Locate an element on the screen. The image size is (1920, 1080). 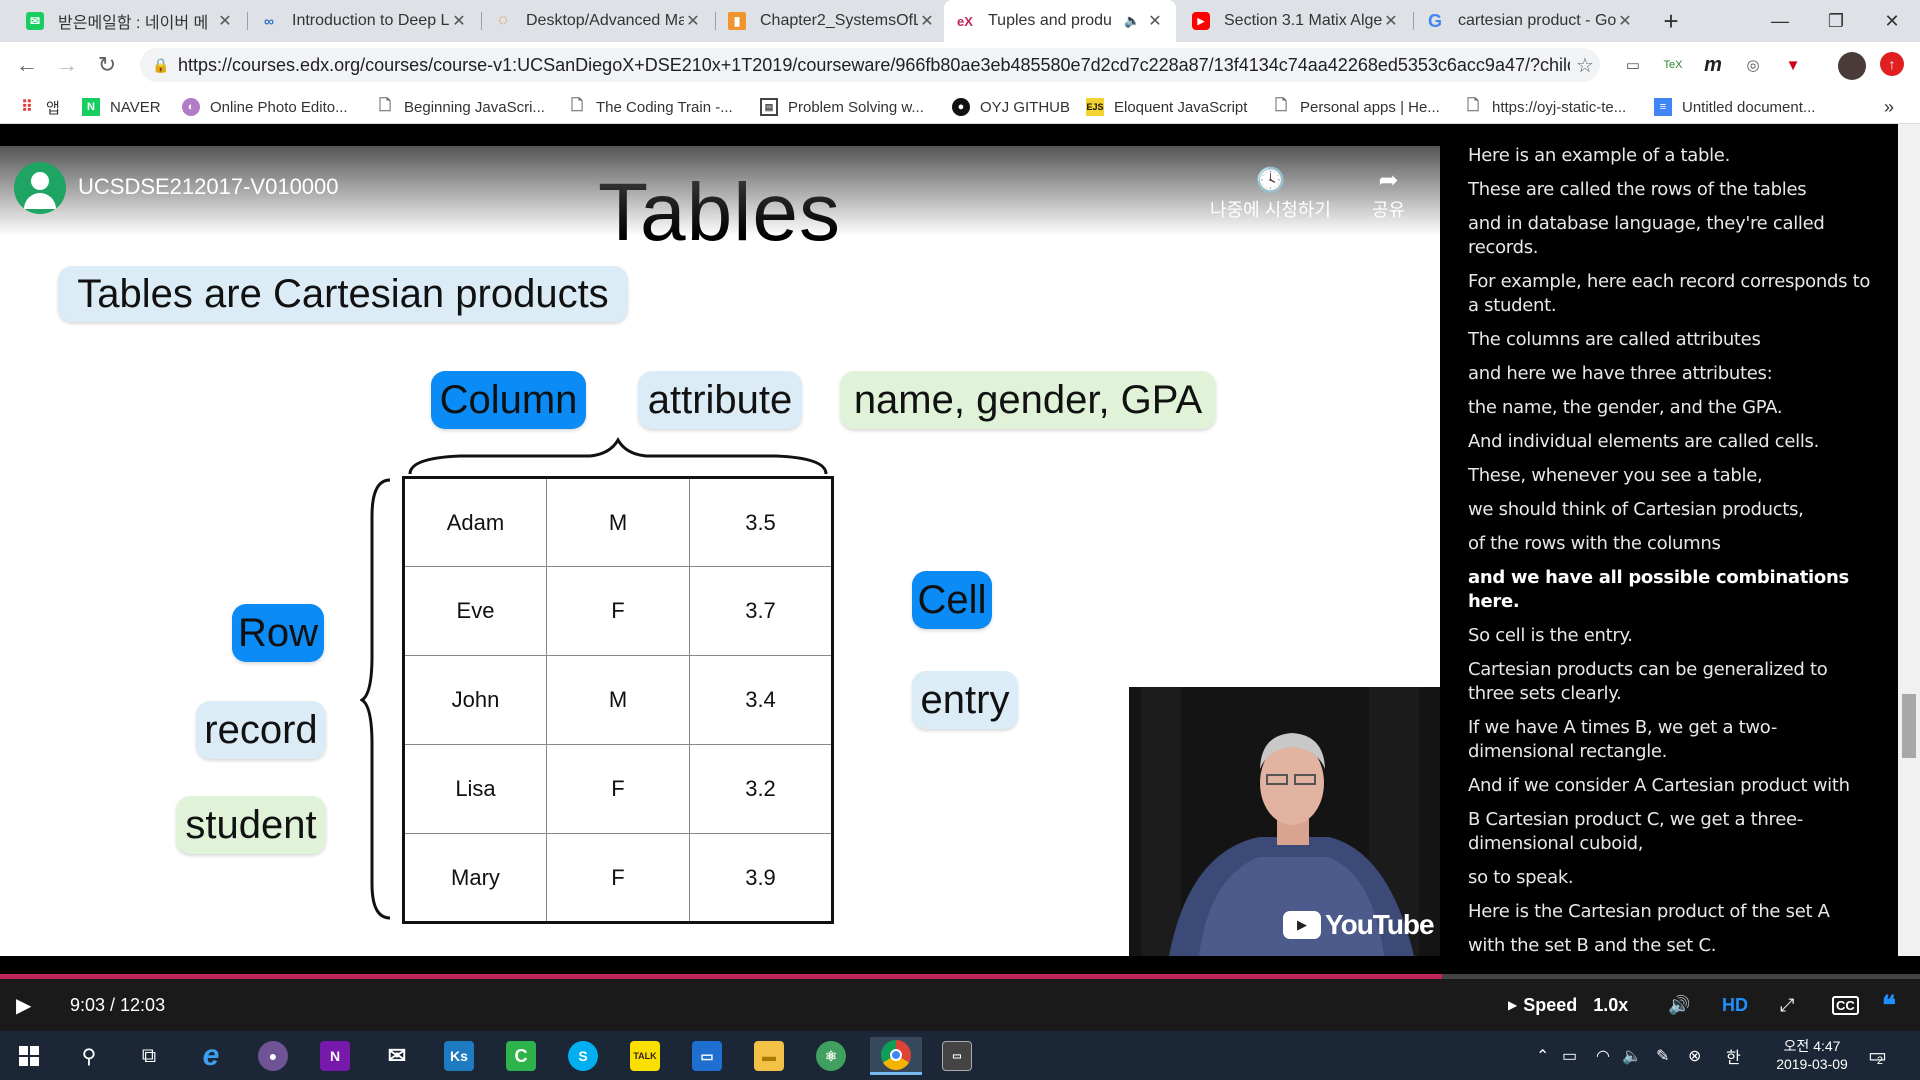
transcript-line: we should think of Cartesian products, is located at coordinates (1673, 510).